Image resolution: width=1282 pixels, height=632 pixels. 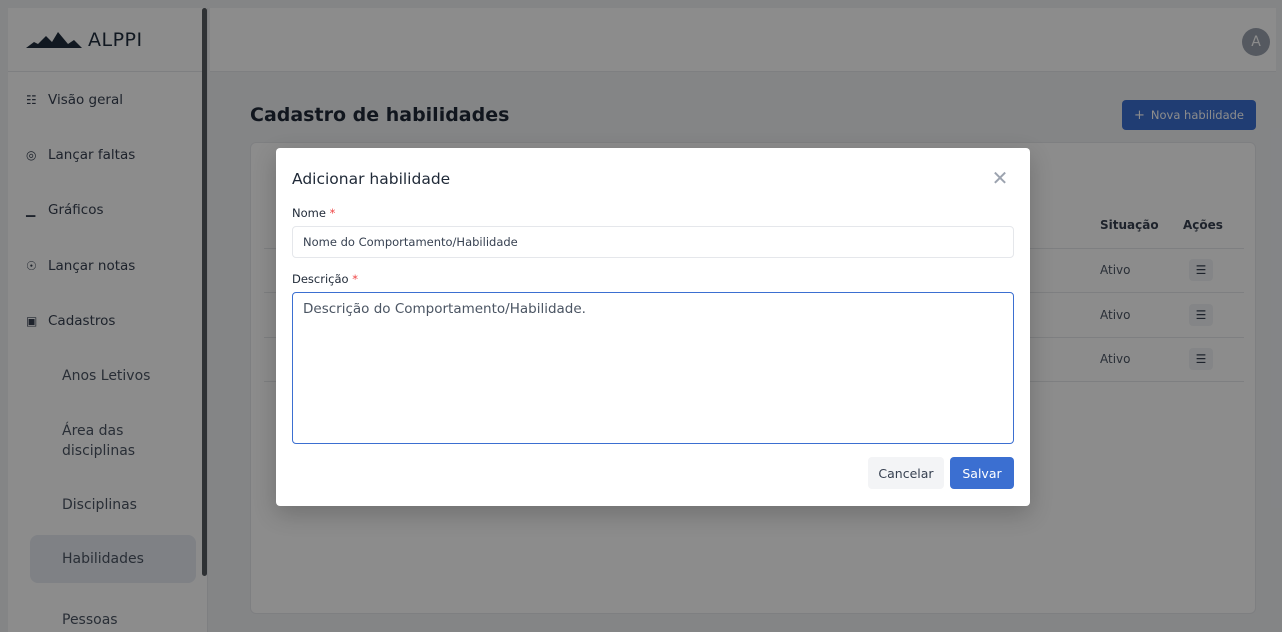 I want to click on modal-title: Adicionar habilidade, so click(x=371, y=179).